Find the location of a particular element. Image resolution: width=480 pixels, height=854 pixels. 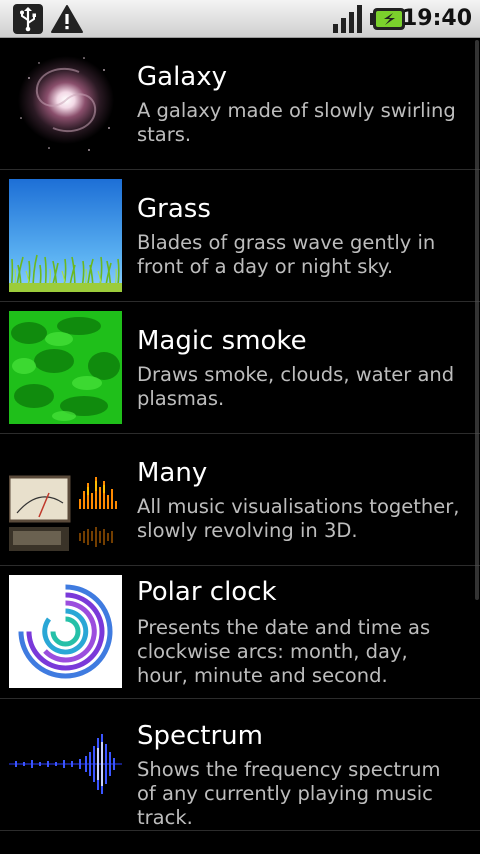

many-thumbnail is located at coordinates (65, 499).